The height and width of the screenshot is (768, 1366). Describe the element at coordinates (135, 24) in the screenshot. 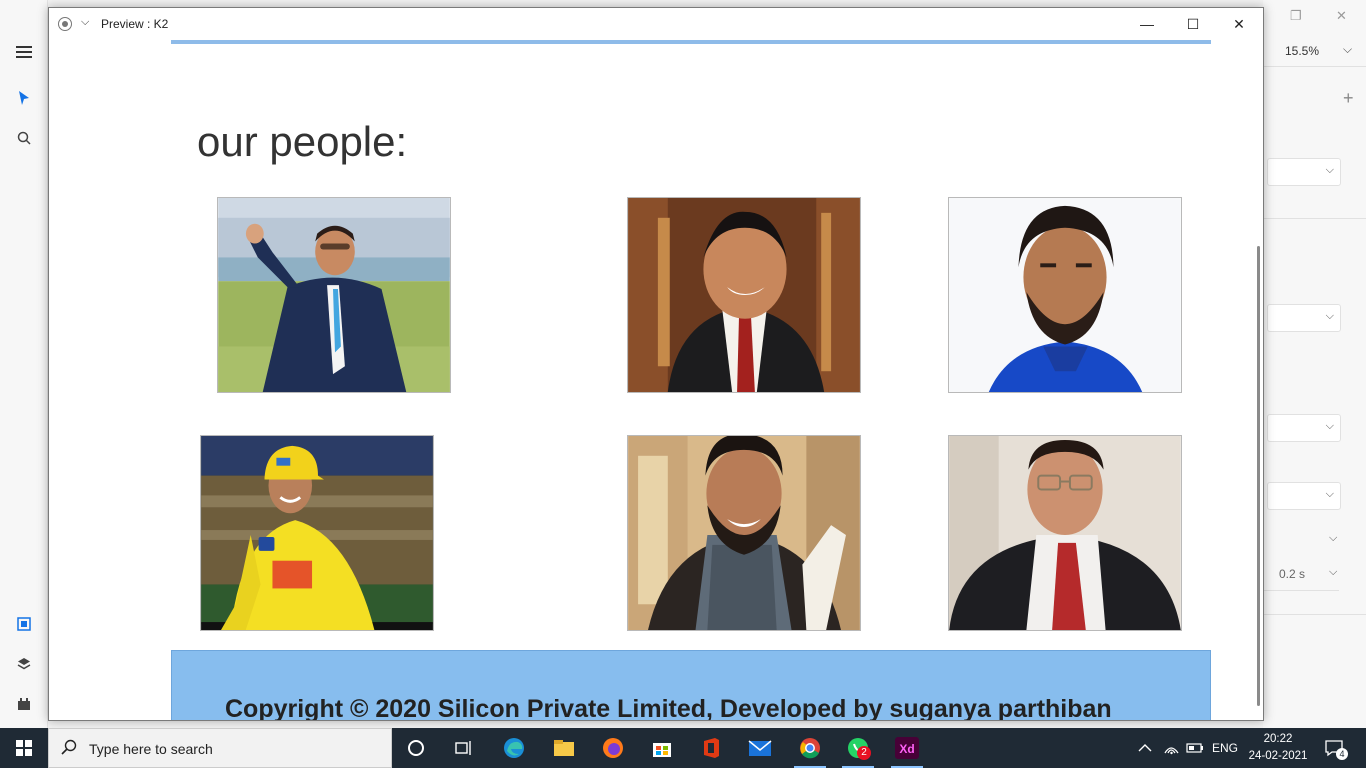

I see `window-title: Preview : K2` at that location.